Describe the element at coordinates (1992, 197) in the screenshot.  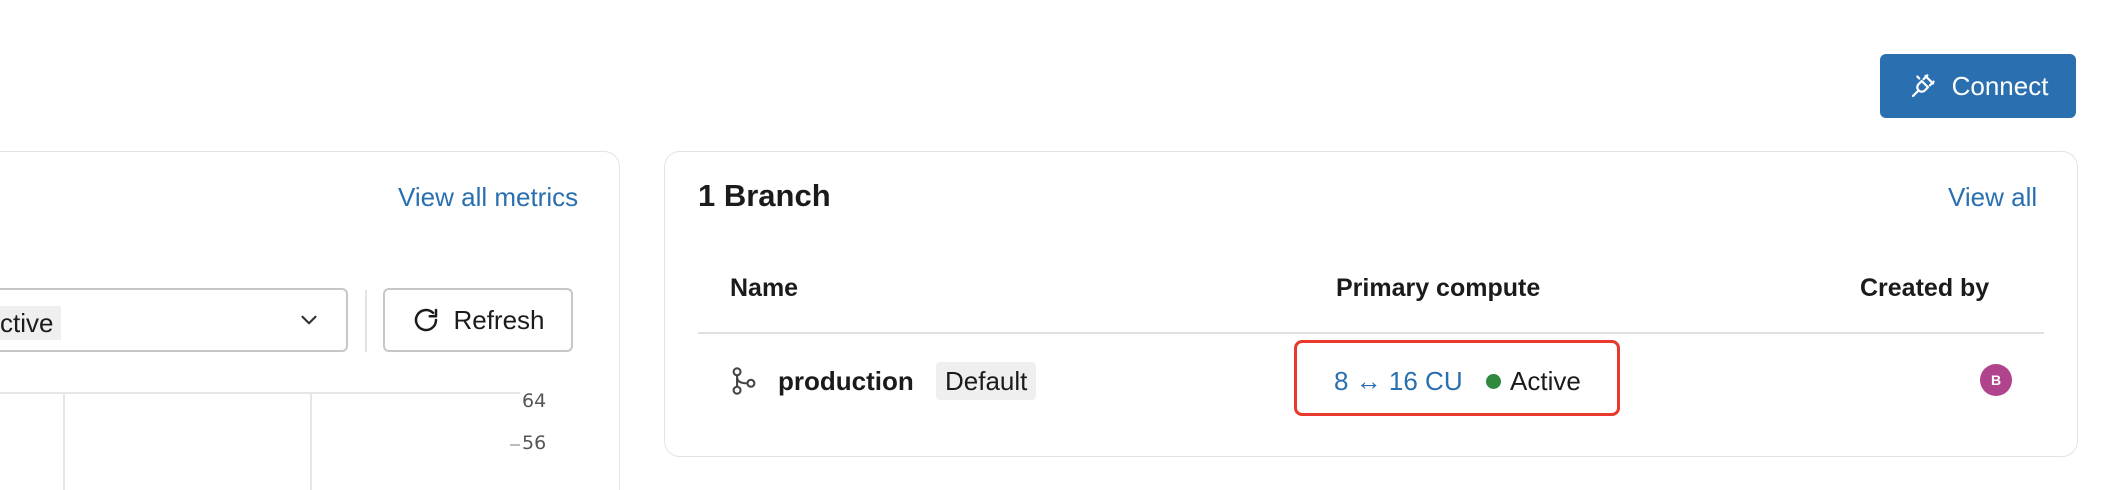
I see `view-all-branches-link: View all` at that location.